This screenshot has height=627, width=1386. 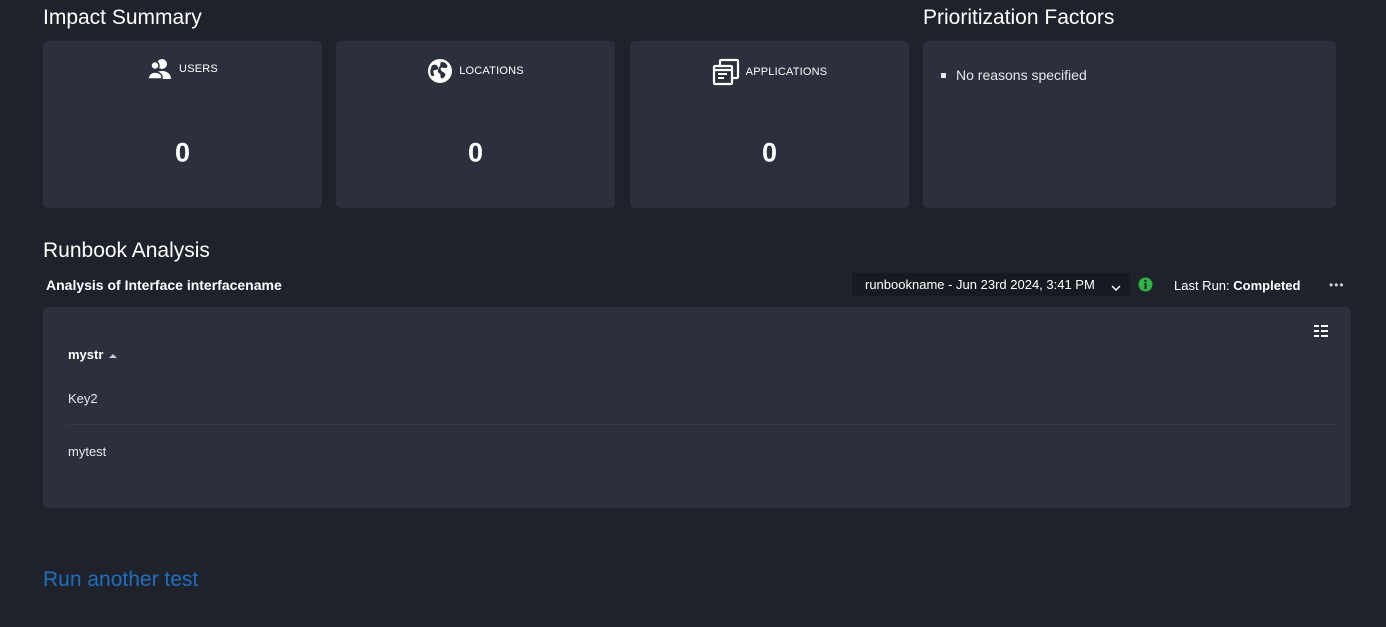 I want to click on last-run-value: Completed, so click(x=1267, y=285).